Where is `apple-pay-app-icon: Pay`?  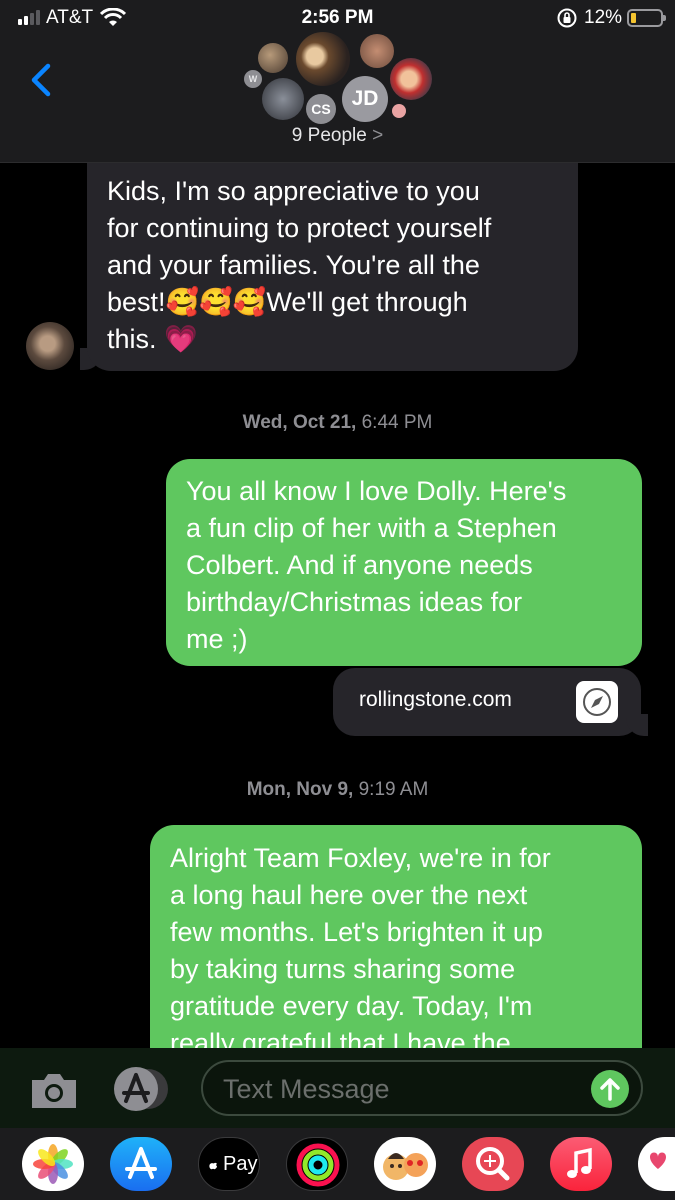 apple-pay-app-icon: Pay is located at coordinates (229, 1164).